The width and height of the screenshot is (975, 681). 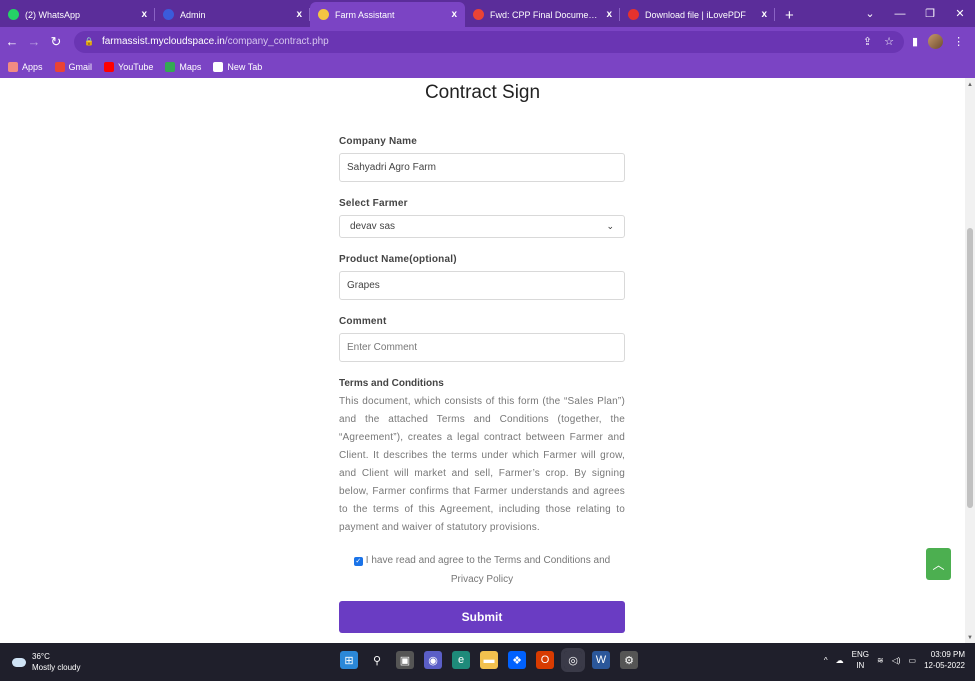 What do you see at coordinates (13, 14) in the screenshot?
I see `whatsapp-icon` at bounding box center [13, 14].